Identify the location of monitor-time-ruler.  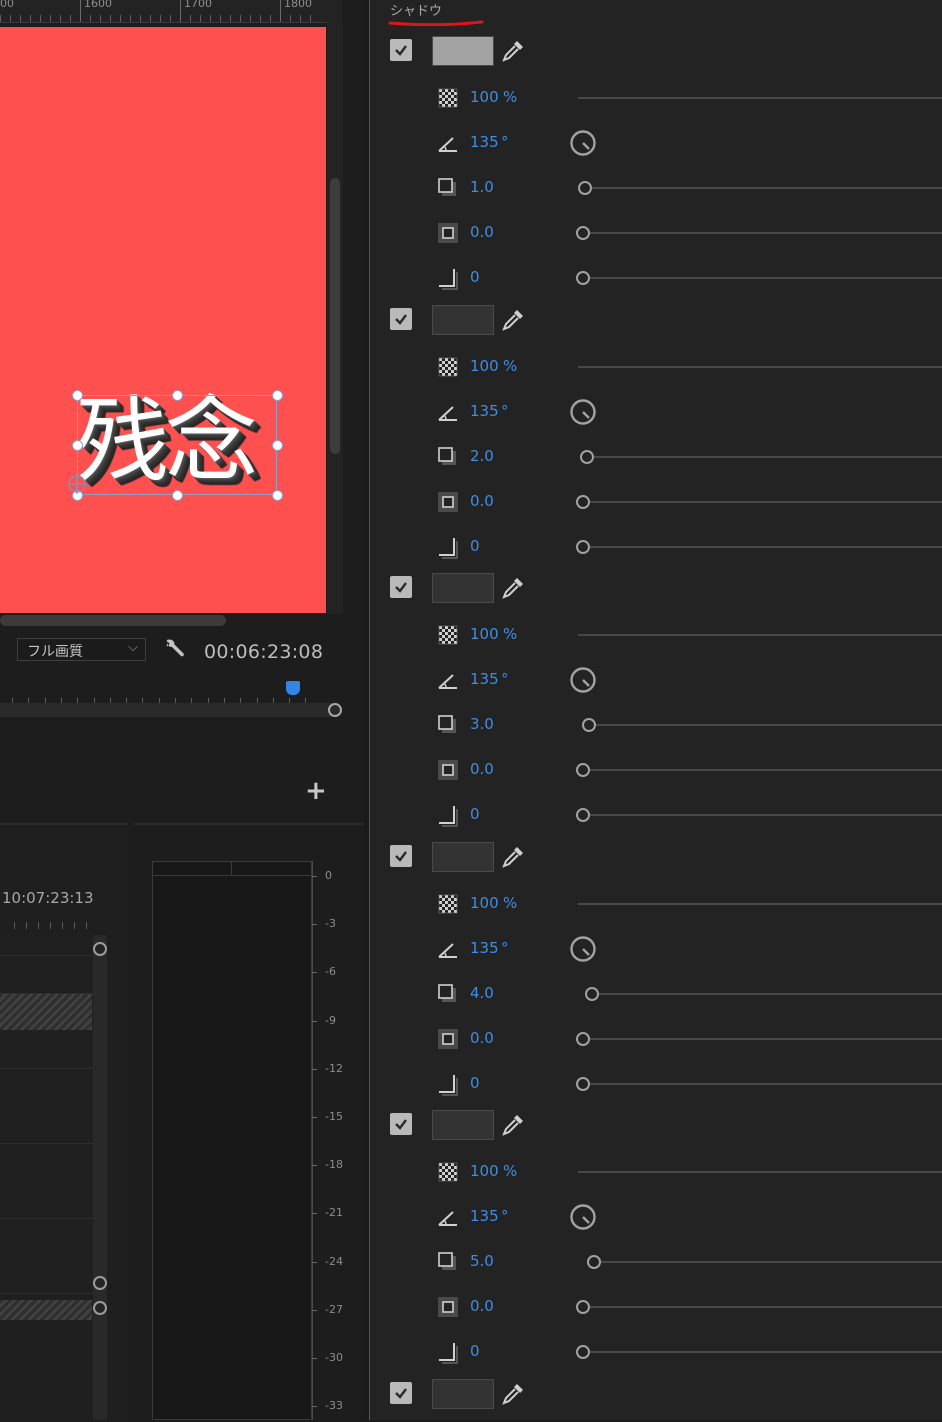
(160, 694).